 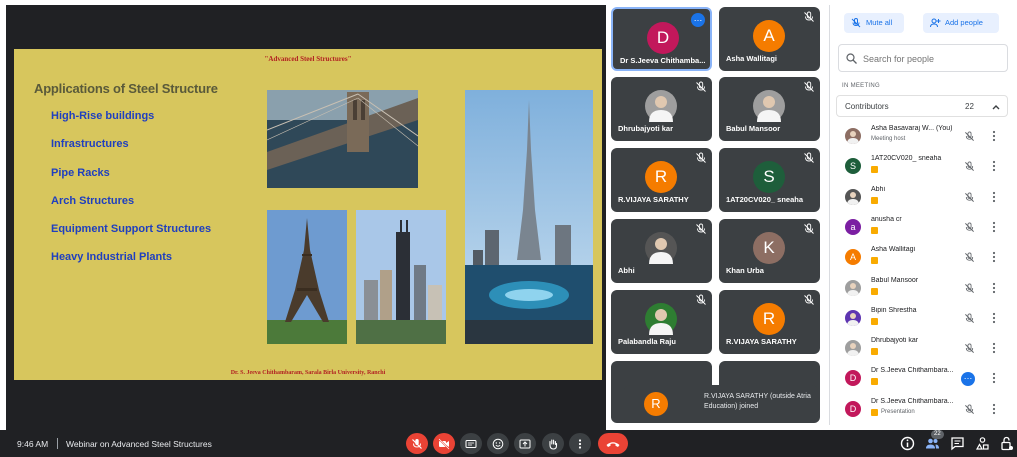 I want to click on participant-row: Babul Mansoor, so click(x=922, y=288).